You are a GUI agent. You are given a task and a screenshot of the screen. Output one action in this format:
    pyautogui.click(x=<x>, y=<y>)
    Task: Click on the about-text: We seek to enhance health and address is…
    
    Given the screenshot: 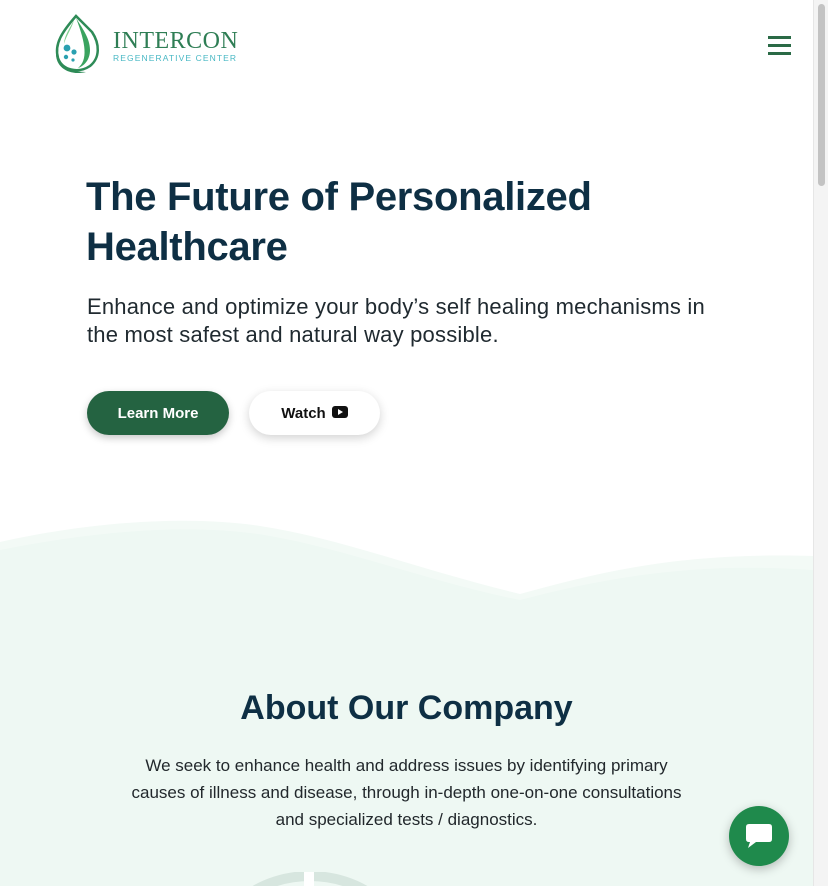 What is the action you would take?
    pyautogui.click(x=406, y=792)
    